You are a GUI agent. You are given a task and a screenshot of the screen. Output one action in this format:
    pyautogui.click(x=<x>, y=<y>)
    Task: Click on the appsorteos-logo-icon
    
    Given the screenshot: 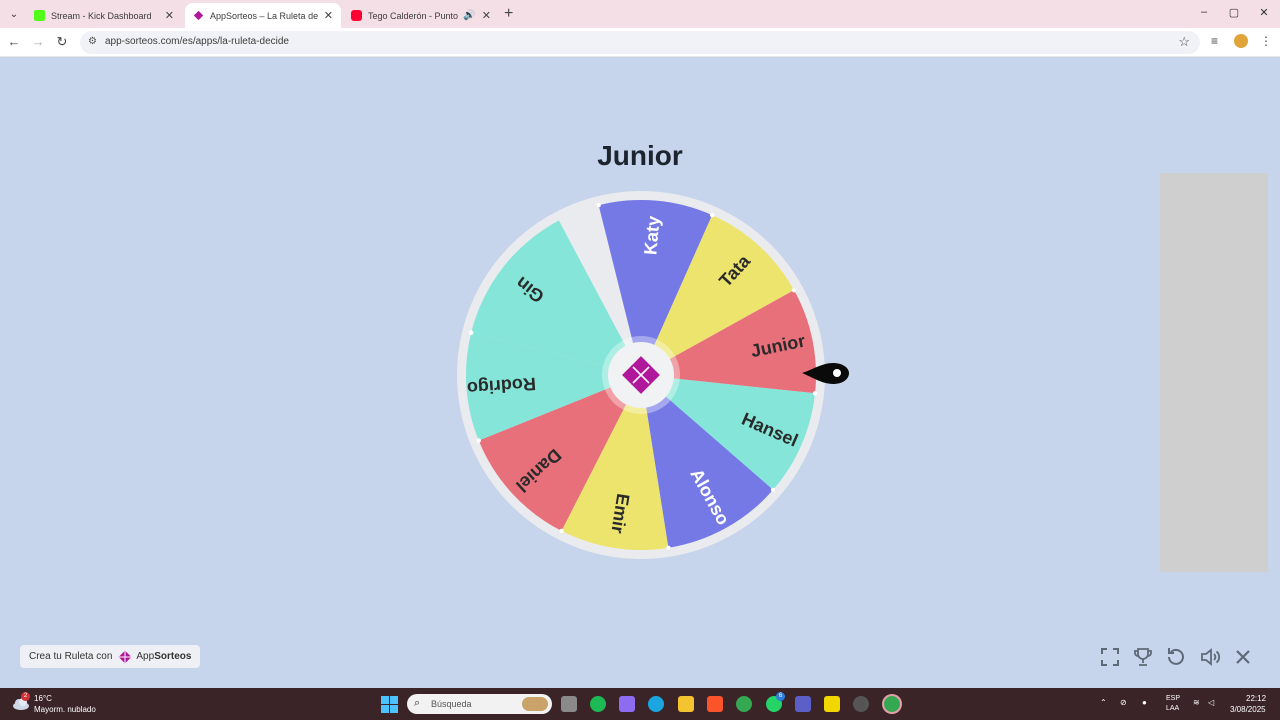 What is the action you would take?
    pyautogui.click(x=125, y=656)
    